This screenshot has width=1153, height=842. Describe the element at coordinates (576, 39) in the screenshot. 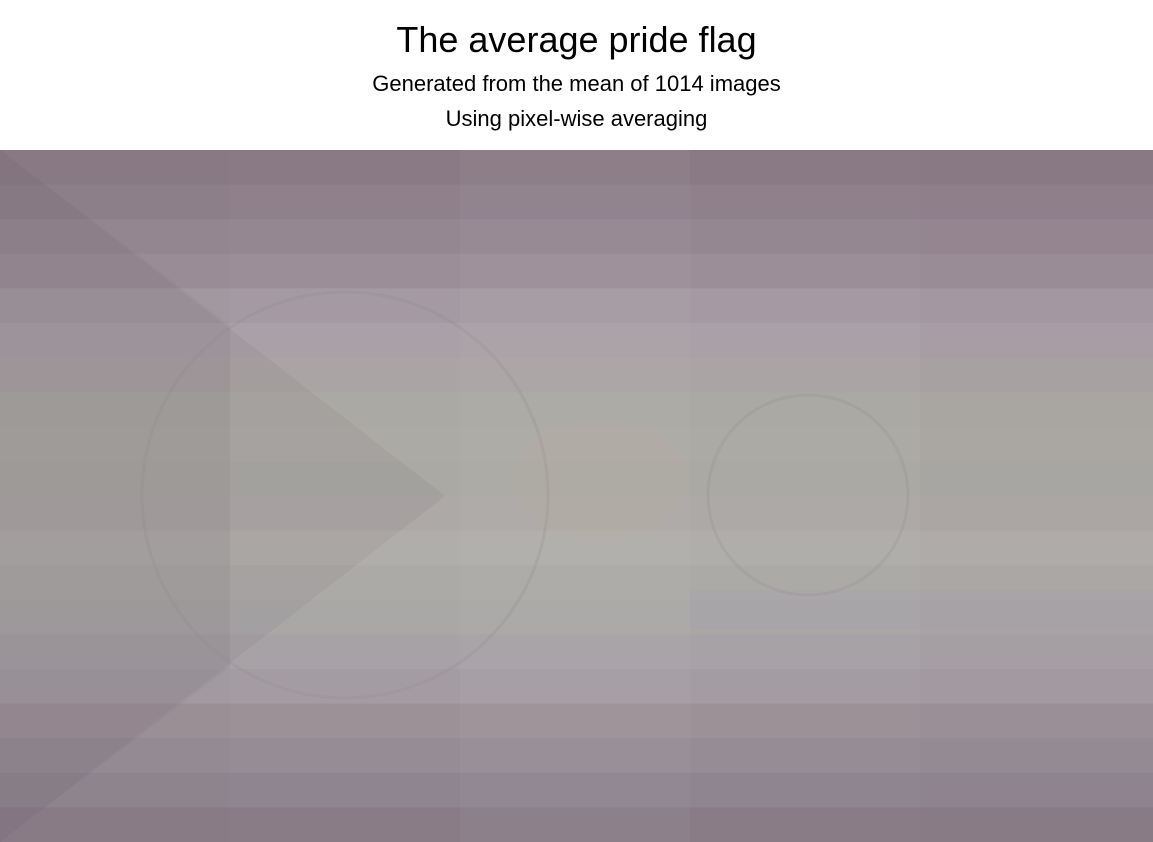

I see `page-title: The average pride flag` at that location.